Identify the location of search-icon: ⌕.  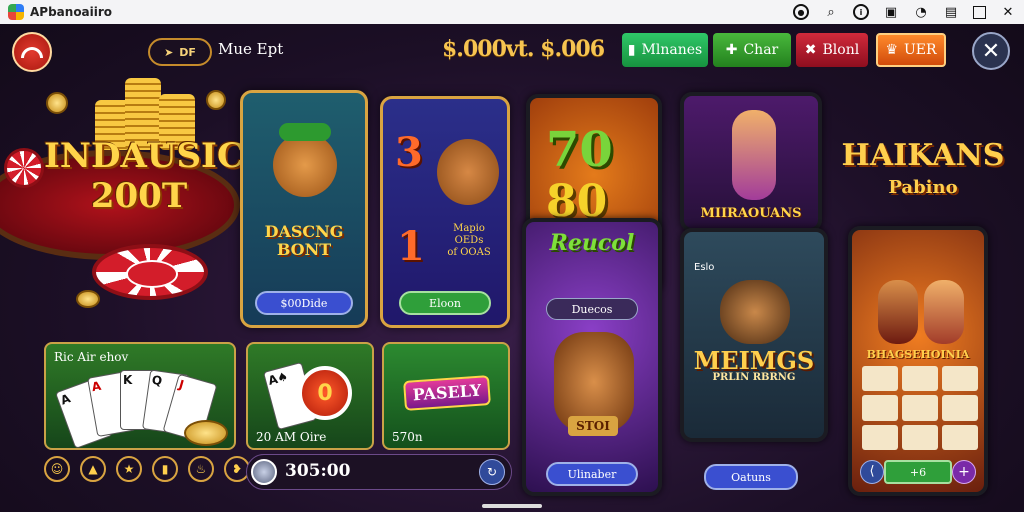
(831, 12).